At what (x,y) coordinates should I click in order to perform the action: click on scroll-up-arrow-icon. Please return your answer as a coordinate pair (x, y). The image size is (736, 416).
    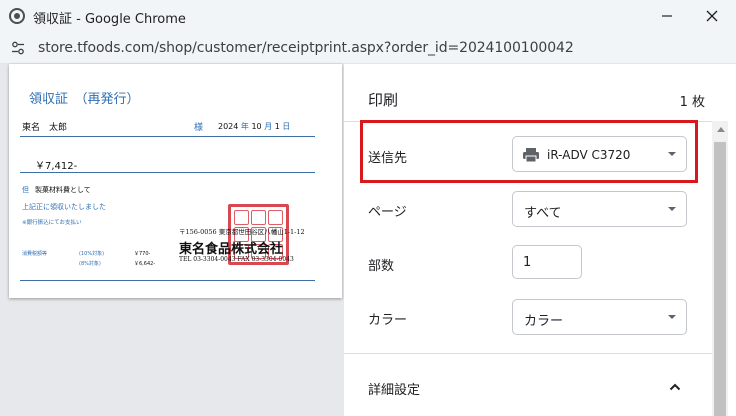
    Looking at the image, I should click on (721, 129).